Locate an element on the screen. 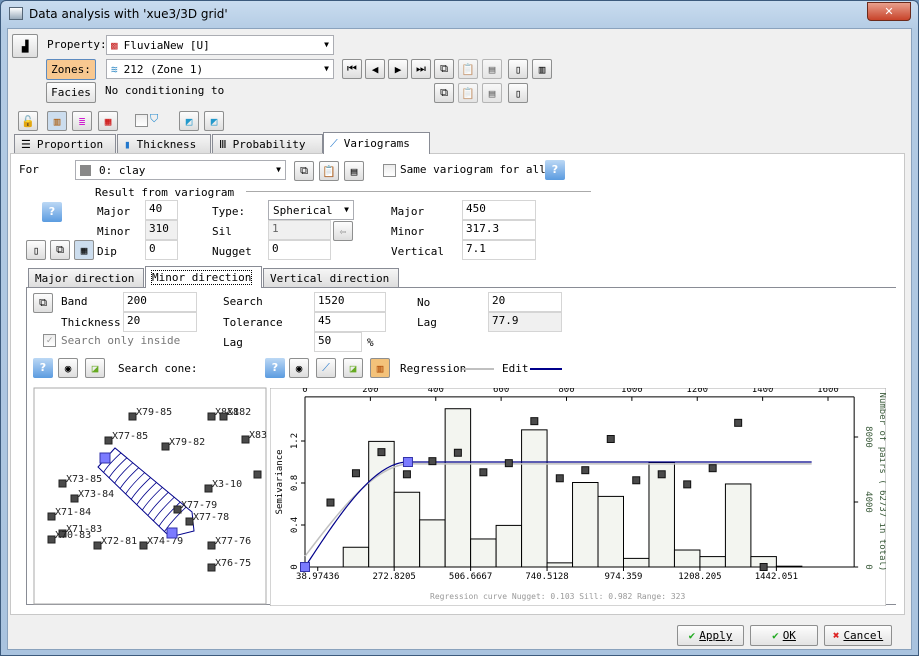  apply-label: Apply is located at coordinates (716, 635).